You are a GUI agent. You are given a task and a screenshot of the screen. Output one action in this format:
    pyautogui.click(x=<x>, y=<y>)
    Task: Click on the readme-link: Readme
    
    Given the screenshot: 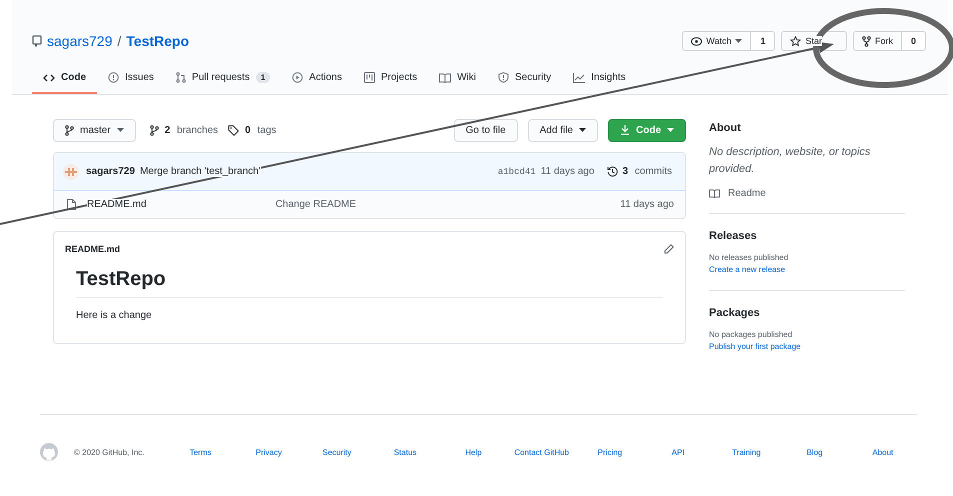 What is the action you would take?
    pyautogui.click(x=807, y=193)
    